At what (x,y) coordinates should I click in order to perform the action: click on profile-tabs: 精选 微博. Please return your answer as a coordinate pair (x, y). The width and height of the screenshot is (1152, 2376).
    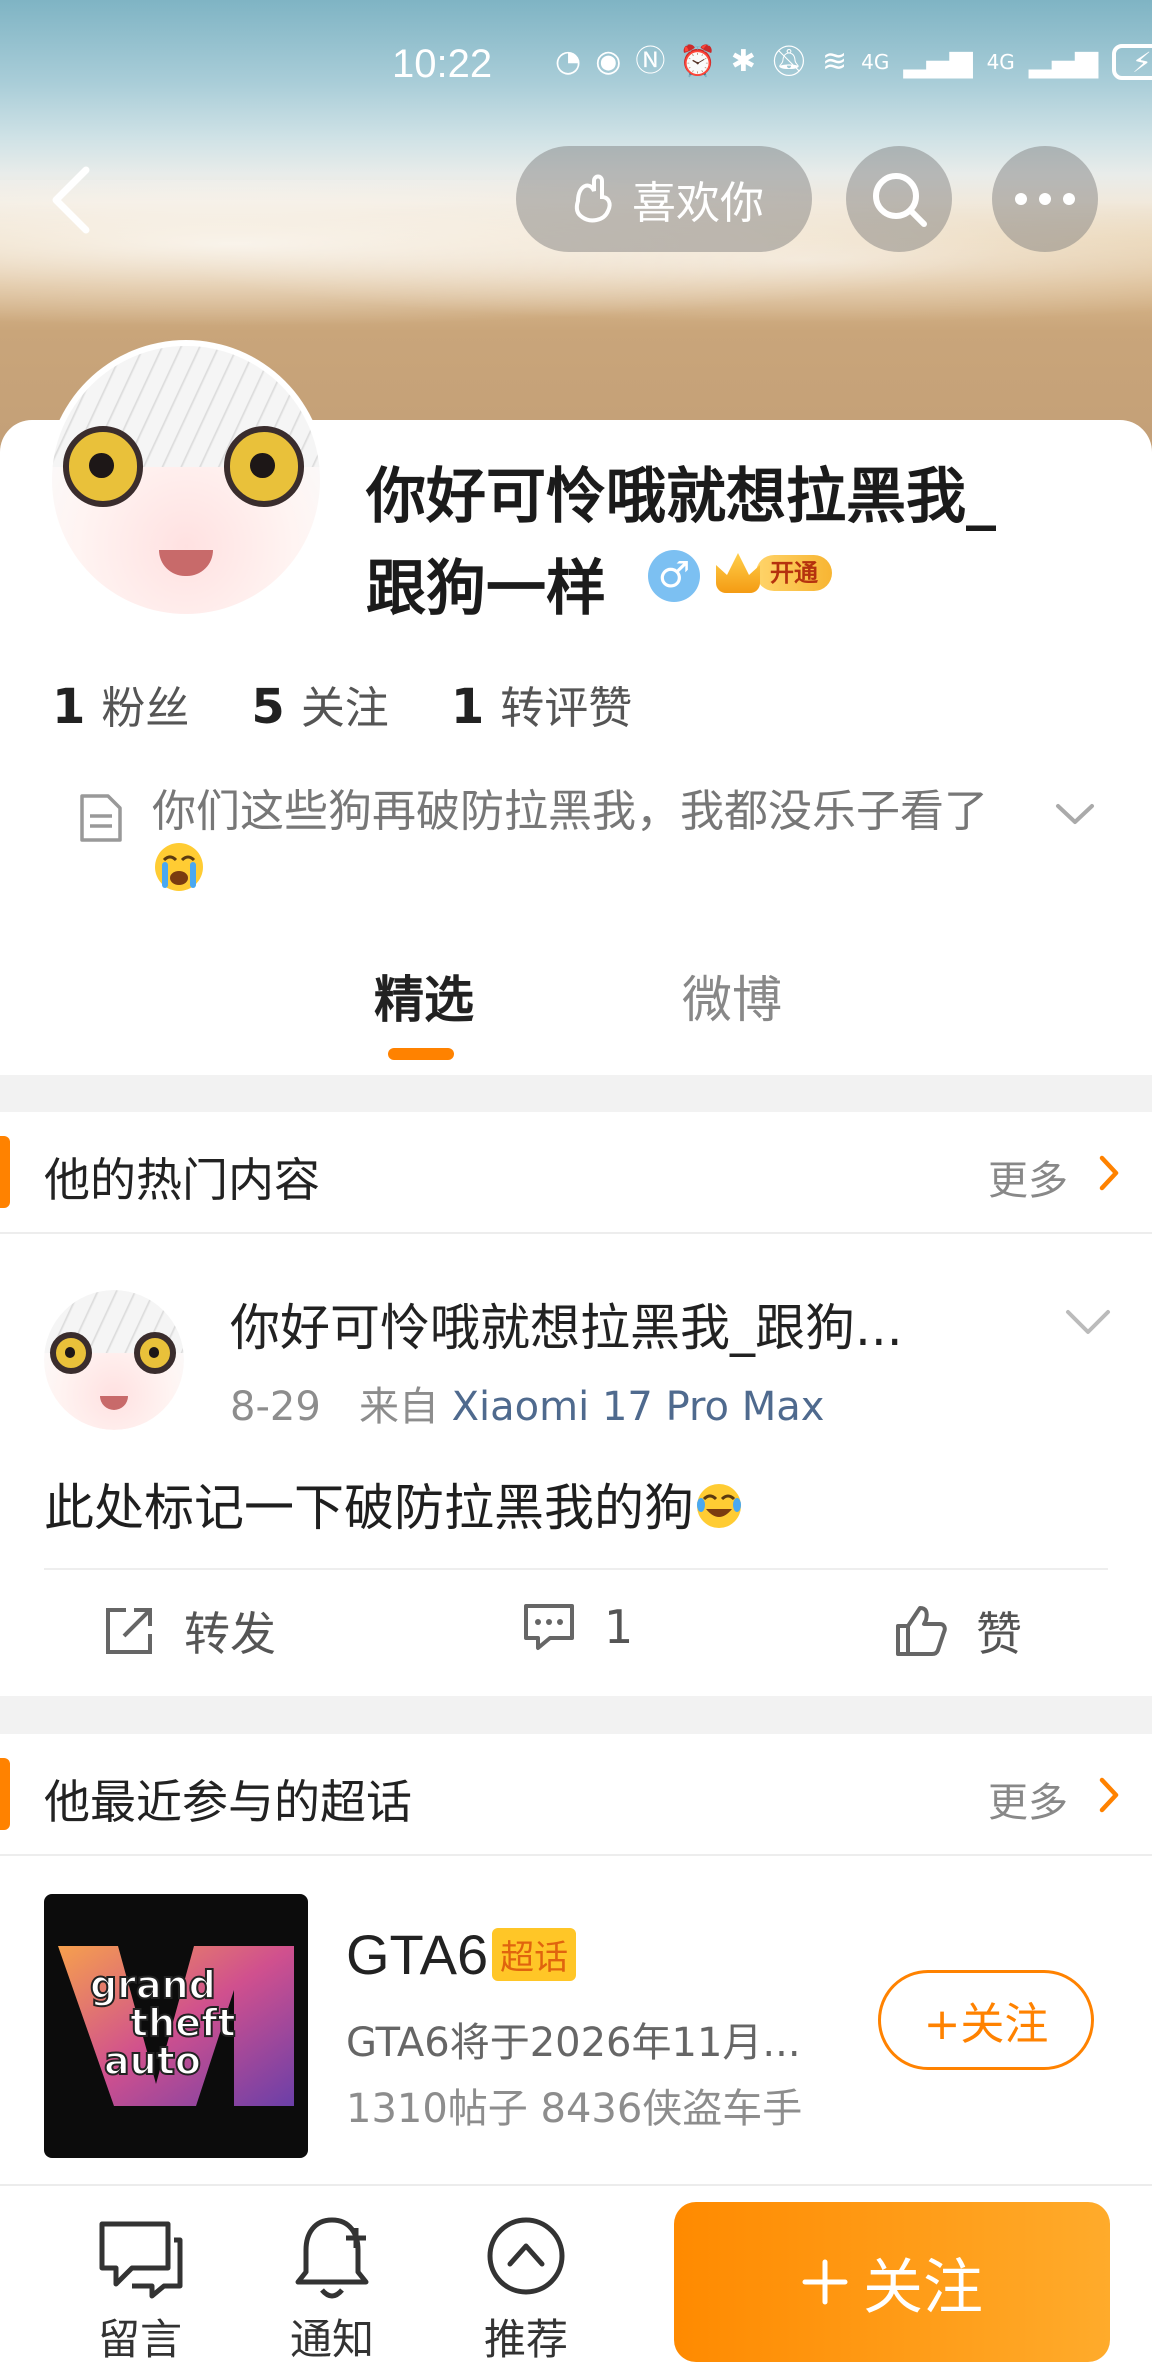
    Looking at the image, I should click on (576, 1017).